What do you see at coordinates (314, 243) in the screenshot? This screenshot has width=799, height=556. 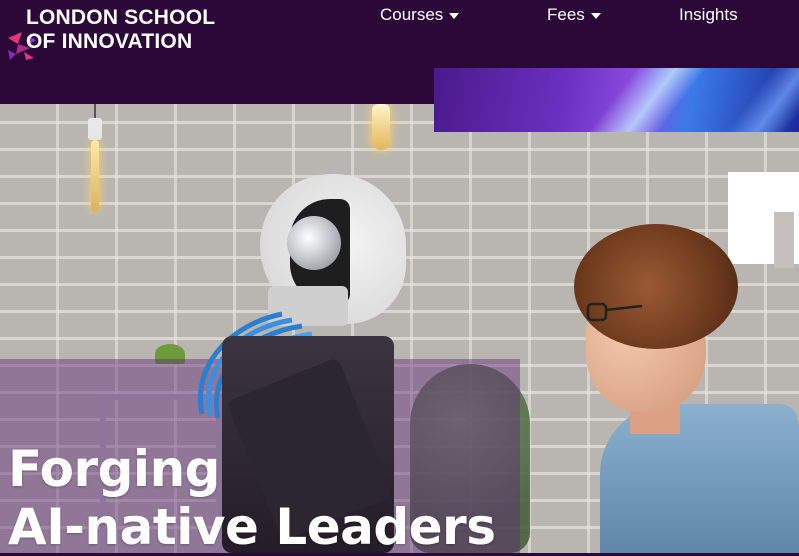 I see `robot-ear` at bounding box center [314, 243].